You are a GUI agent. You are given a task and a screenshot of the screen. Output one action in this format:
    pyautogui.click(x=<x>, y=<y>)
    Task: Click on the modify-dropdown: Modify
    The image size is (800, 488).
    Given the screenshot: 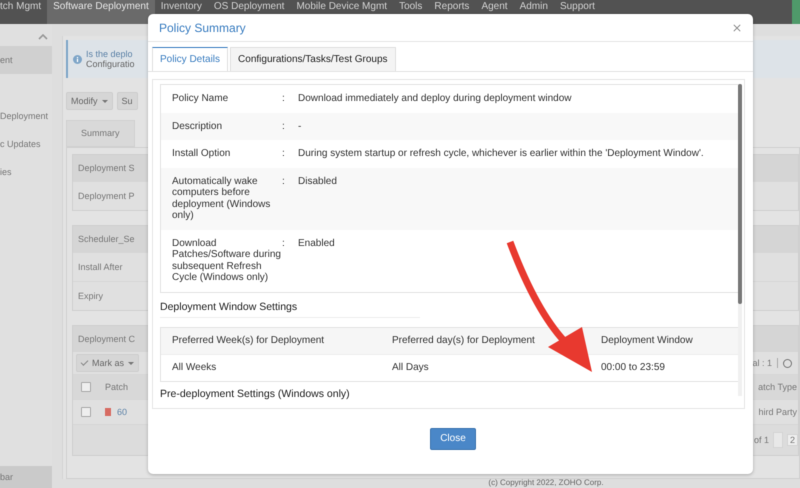 What is the action you would take?
    pyautogui.click(x=89, y=101)
    